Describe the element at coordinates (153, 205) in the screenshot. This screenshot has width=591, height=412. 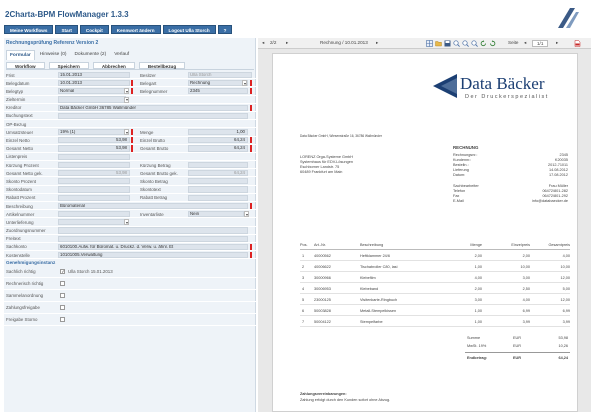
I see `beschreibung-field: Büromaterial` at that location.